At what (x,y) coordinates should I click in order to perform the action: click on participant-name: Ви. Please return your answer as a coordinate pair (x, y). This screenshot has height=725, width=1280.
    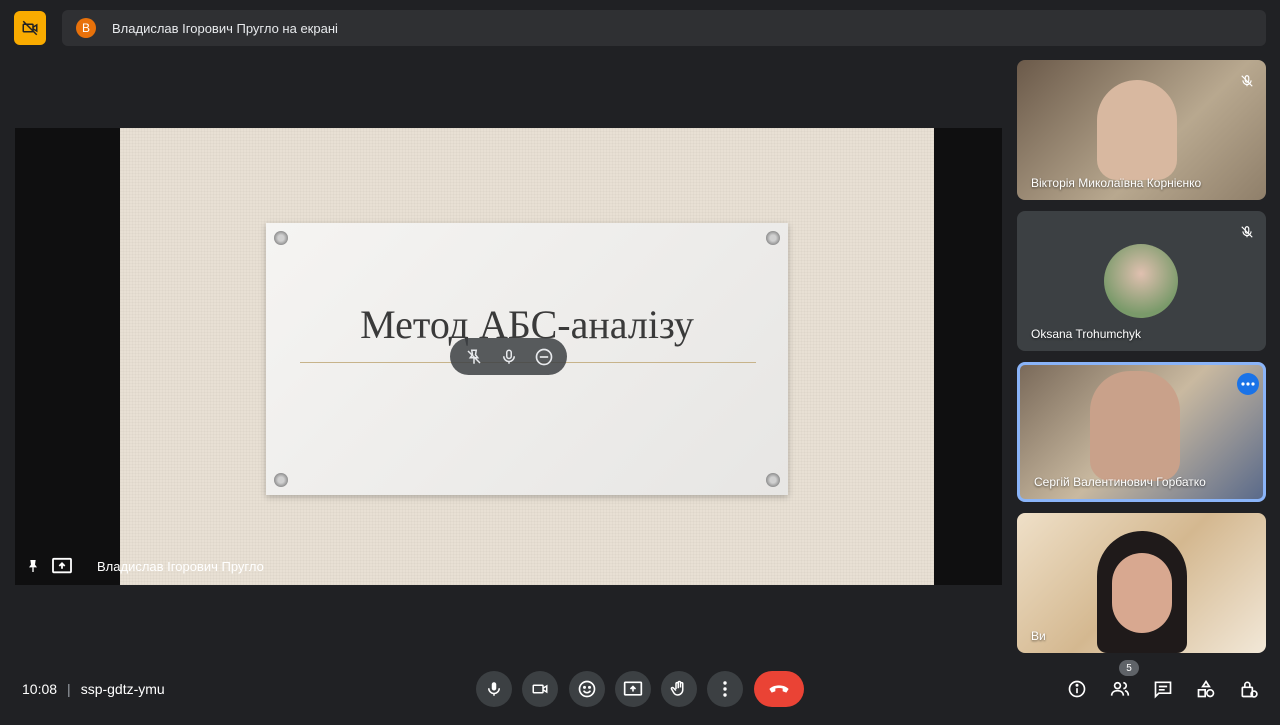
    Looking at the image, I should click on (1038, 636).